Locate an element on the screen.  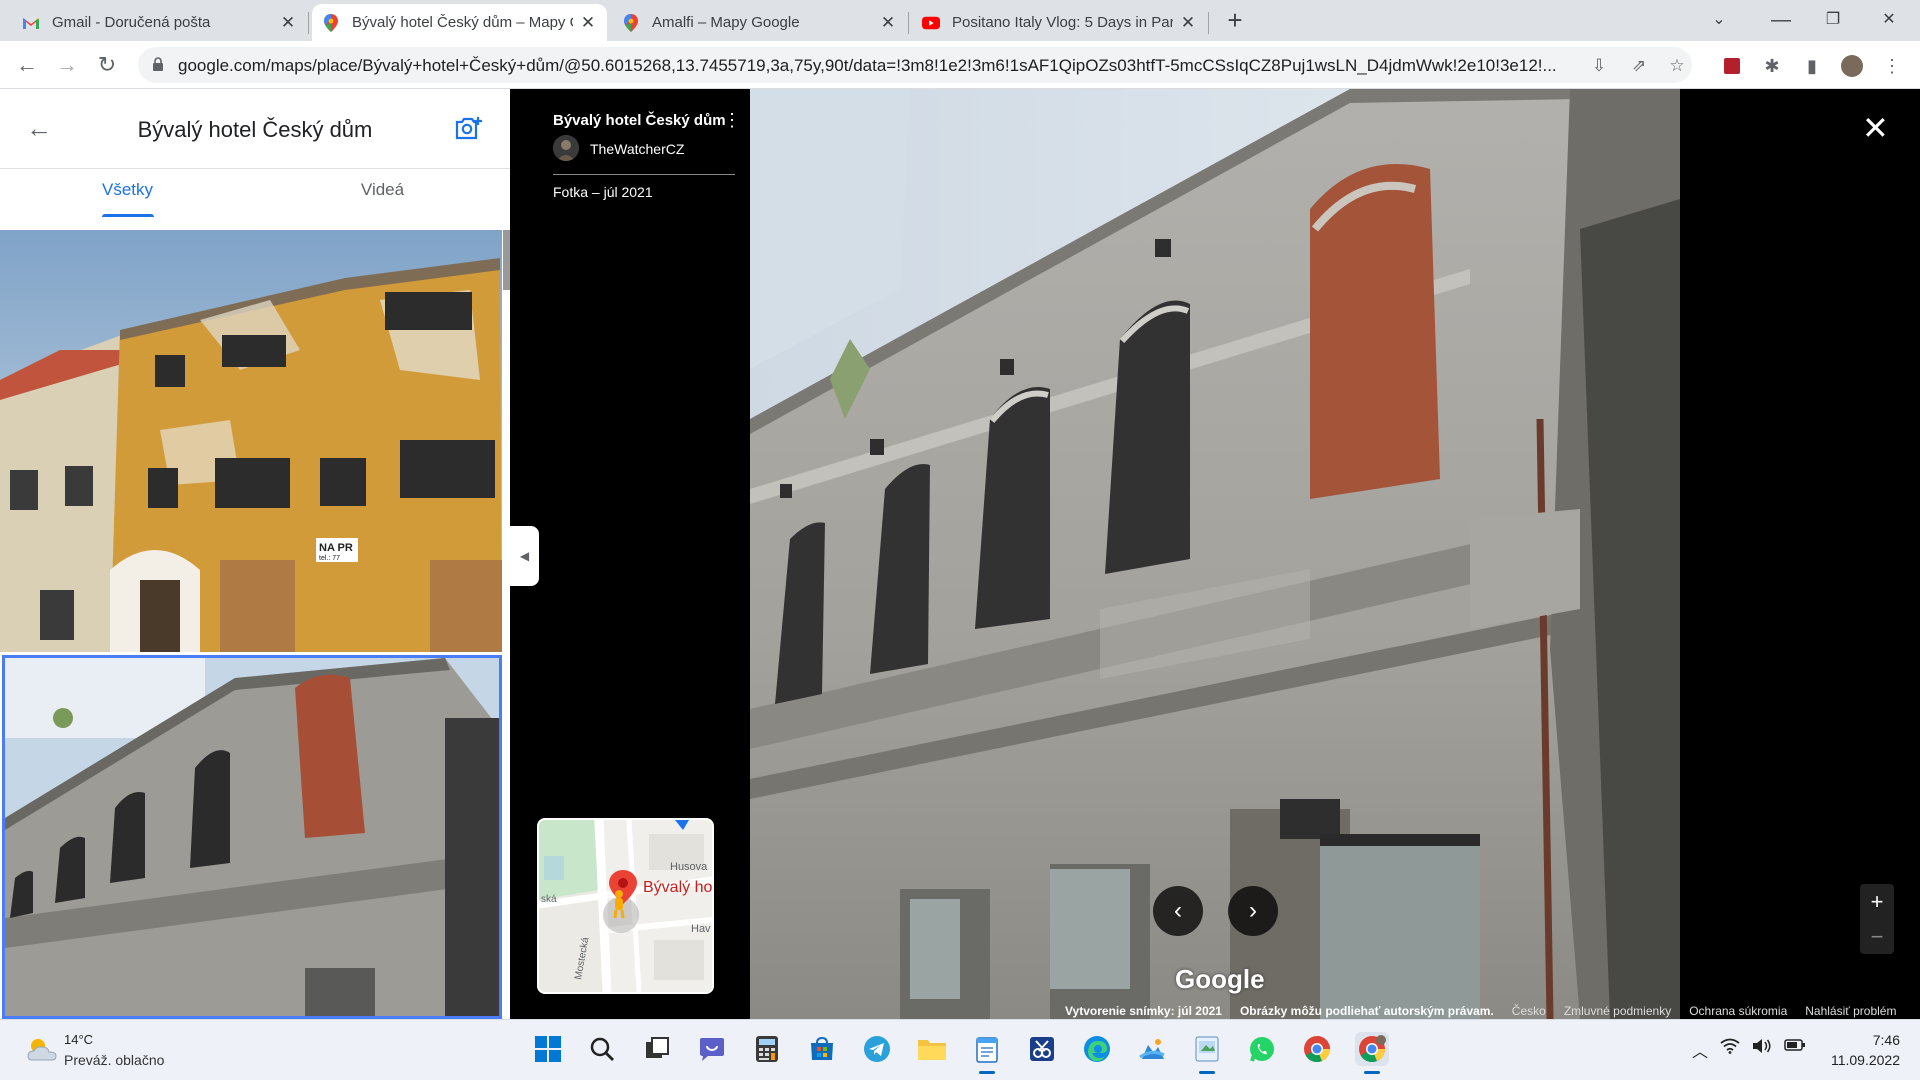
minimap-canvas: Husova Bývalý ho ská Hav Mostecká is located at coordinates (625, 906).